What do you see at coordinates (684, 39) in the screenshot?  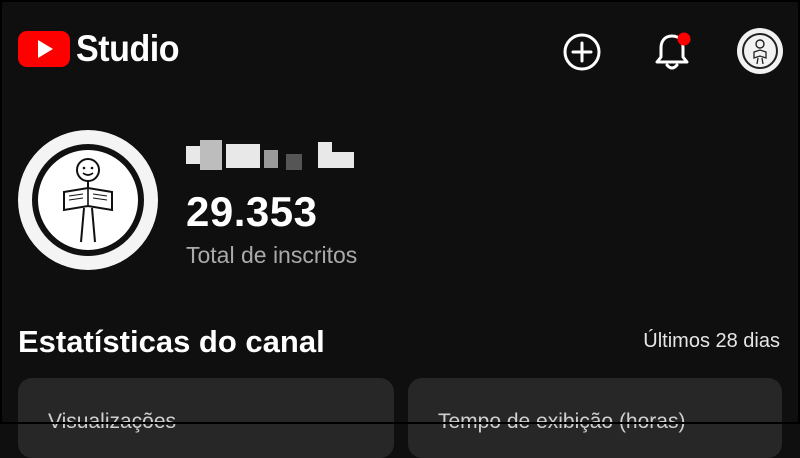 I see `notification-dot` at bounding box center [684, 39].